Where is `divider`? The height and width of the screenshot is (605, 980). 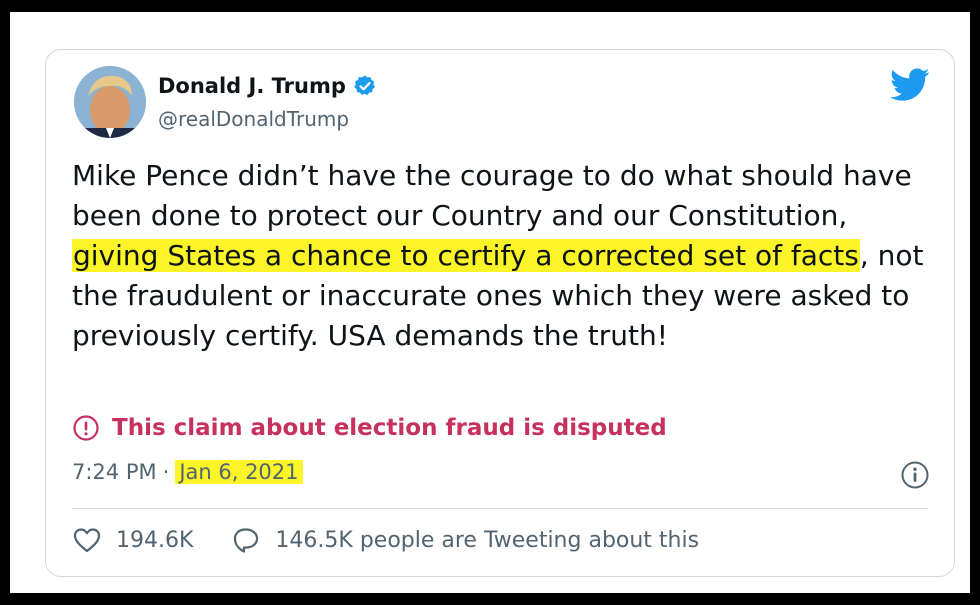
divider is located at coordinates (500, 508).